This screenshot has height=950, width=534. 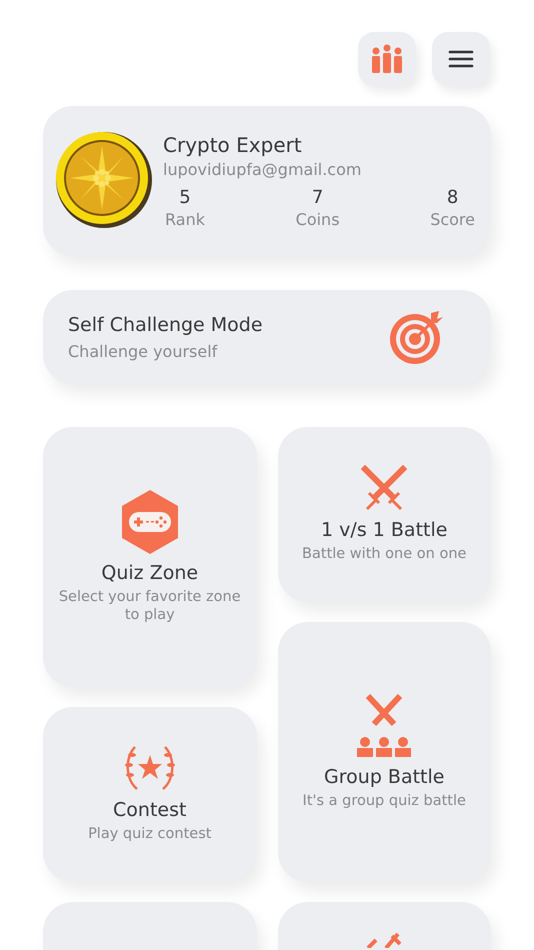 What do you see at coordinates (384, 777) in the screenshot?
I see `mode-title: Group Battle` at bounding box center [384, 777].